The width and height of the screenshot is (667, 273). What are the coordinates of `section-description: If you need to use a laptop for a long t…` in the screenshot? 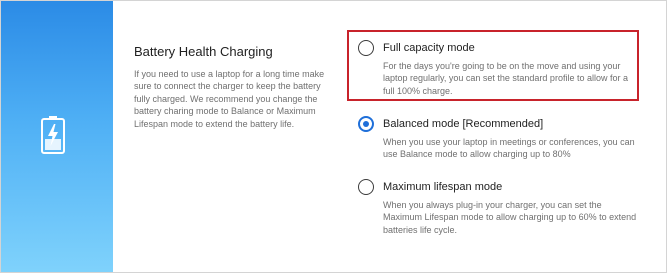 It's located at (229, 99).